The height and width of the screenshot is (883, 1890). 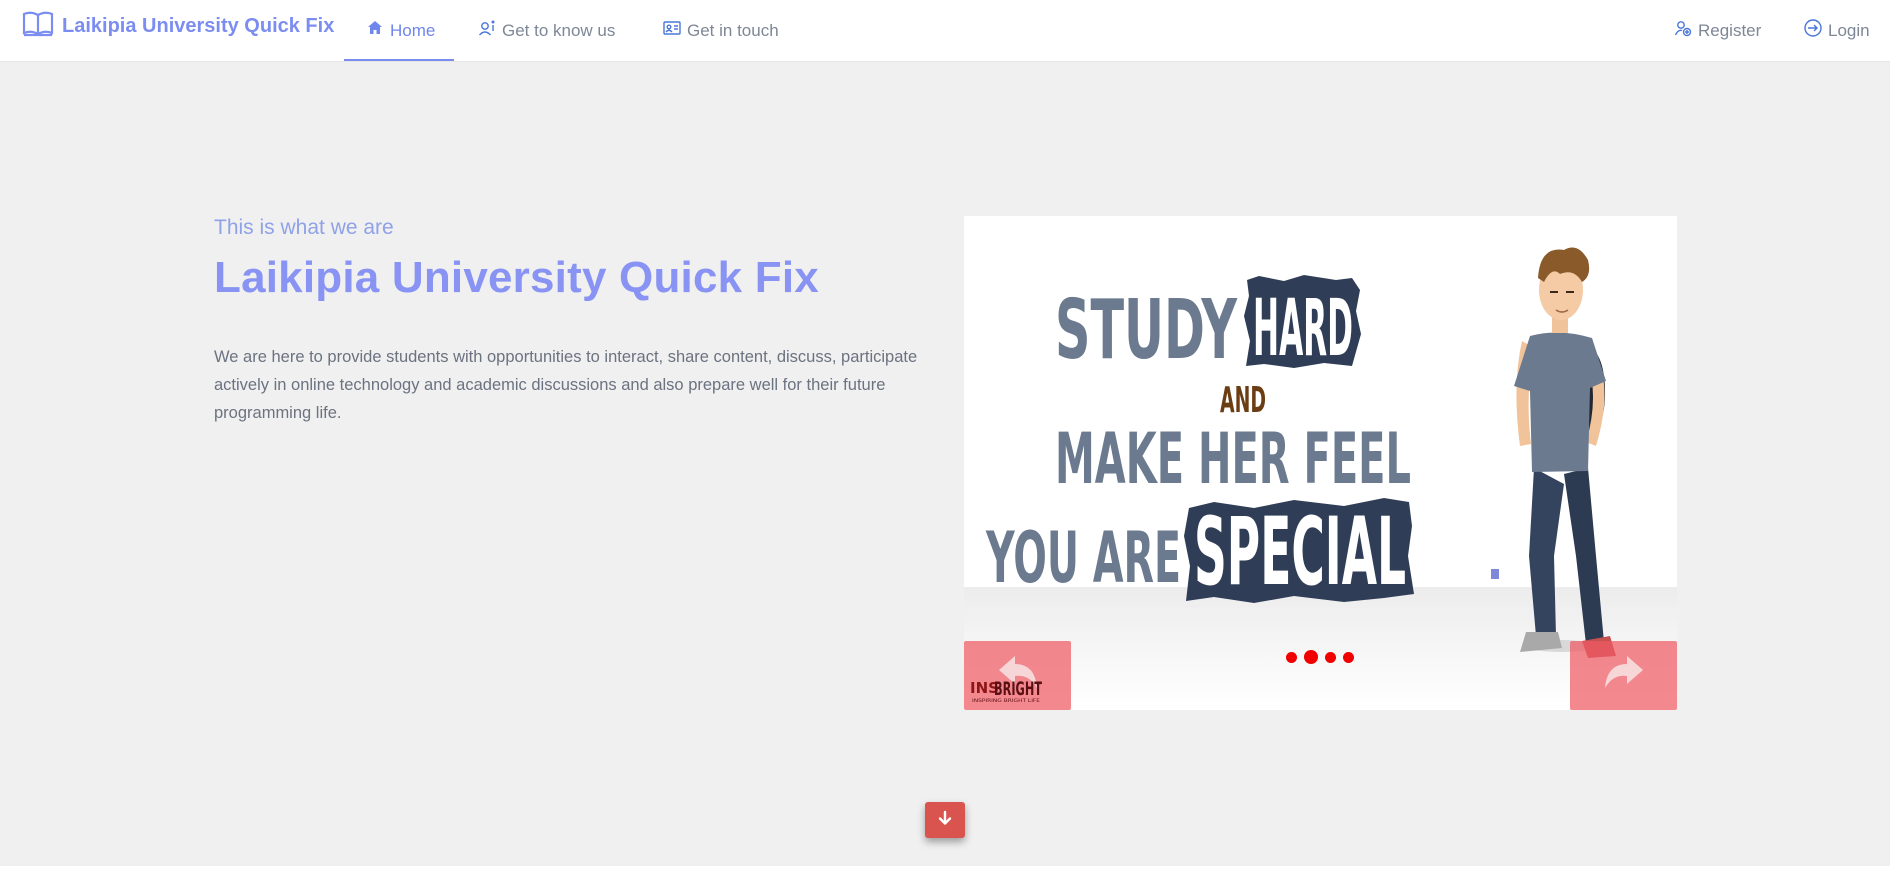 I want to click on person-info-icon, so click(x=487, y=30).